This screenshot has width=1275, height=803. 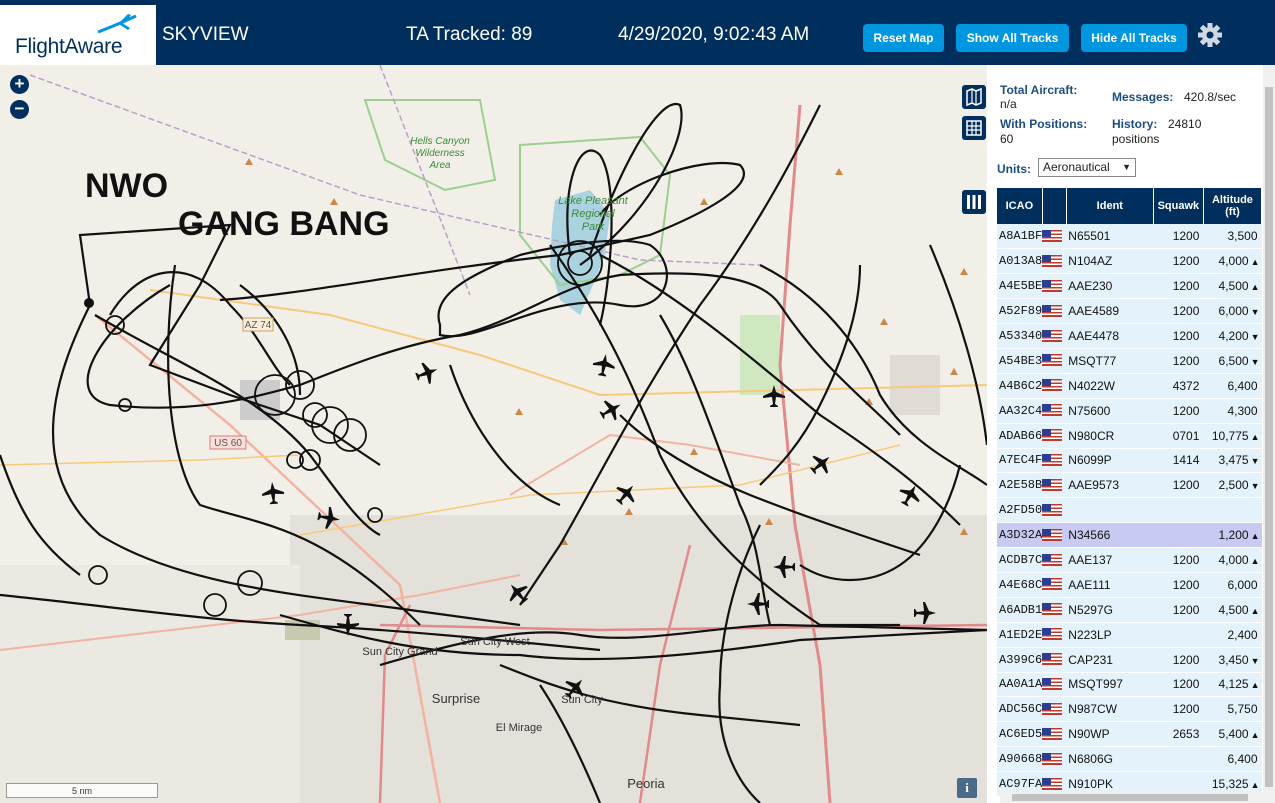 I want to click on history-value: 24810 positions, so click(x=1157, y=131).